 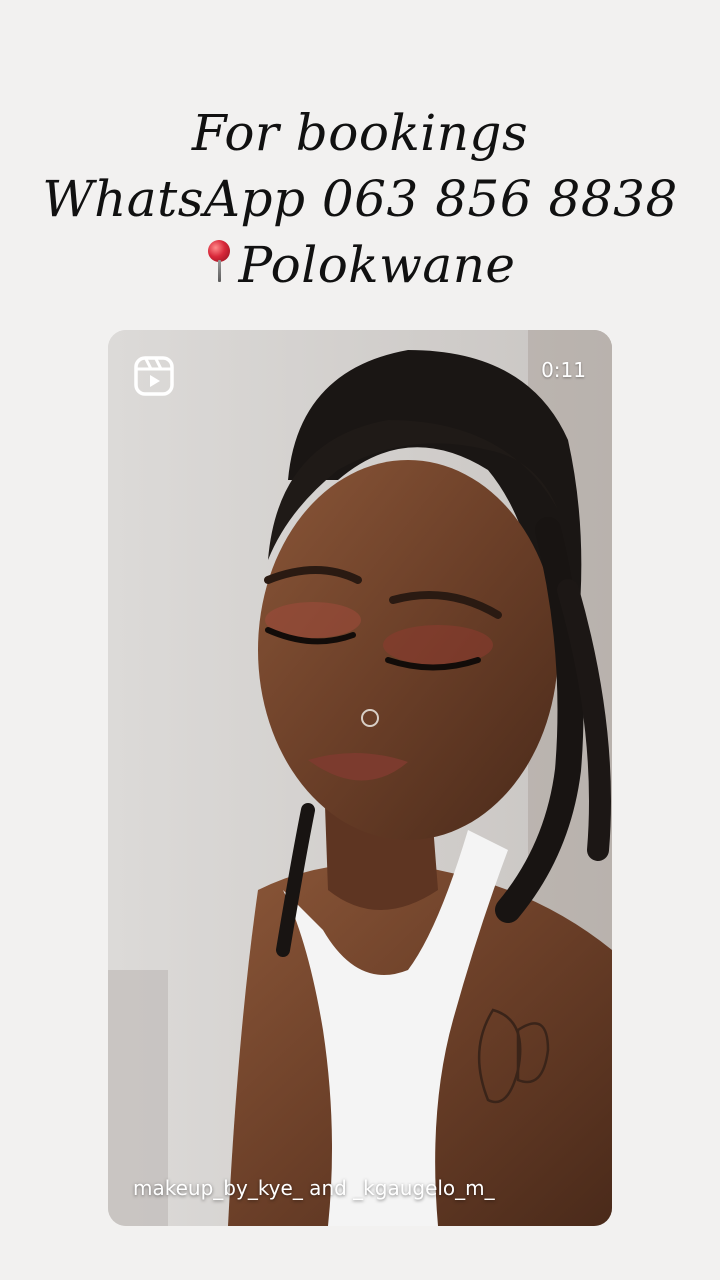 What do you see at coordinates (219, 262) in the screenshot?
I see `pushpin-icon` at bounding box center [219, 262].